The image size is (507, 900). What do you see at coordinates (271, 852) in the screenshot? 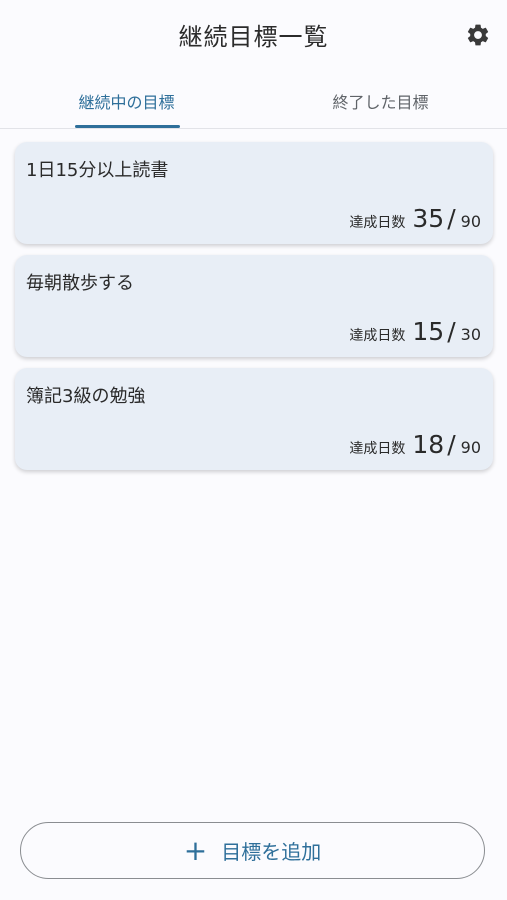
I see `add-goal-label: 目標を追加` at bounding box center [271, 852].